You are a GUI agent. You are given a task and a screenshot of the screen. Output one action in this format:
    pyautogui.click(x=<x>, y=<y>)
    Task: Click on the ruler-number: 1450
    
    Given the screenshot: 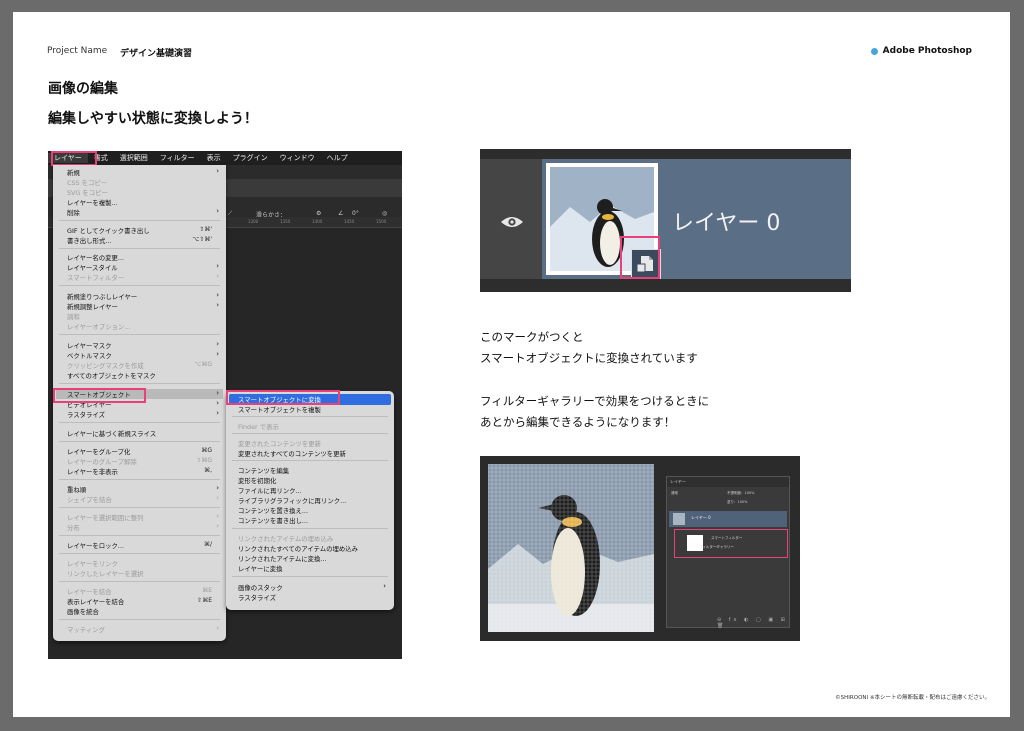 What is the action you would take?
    pyautogui.click(x=349, y=221)
    